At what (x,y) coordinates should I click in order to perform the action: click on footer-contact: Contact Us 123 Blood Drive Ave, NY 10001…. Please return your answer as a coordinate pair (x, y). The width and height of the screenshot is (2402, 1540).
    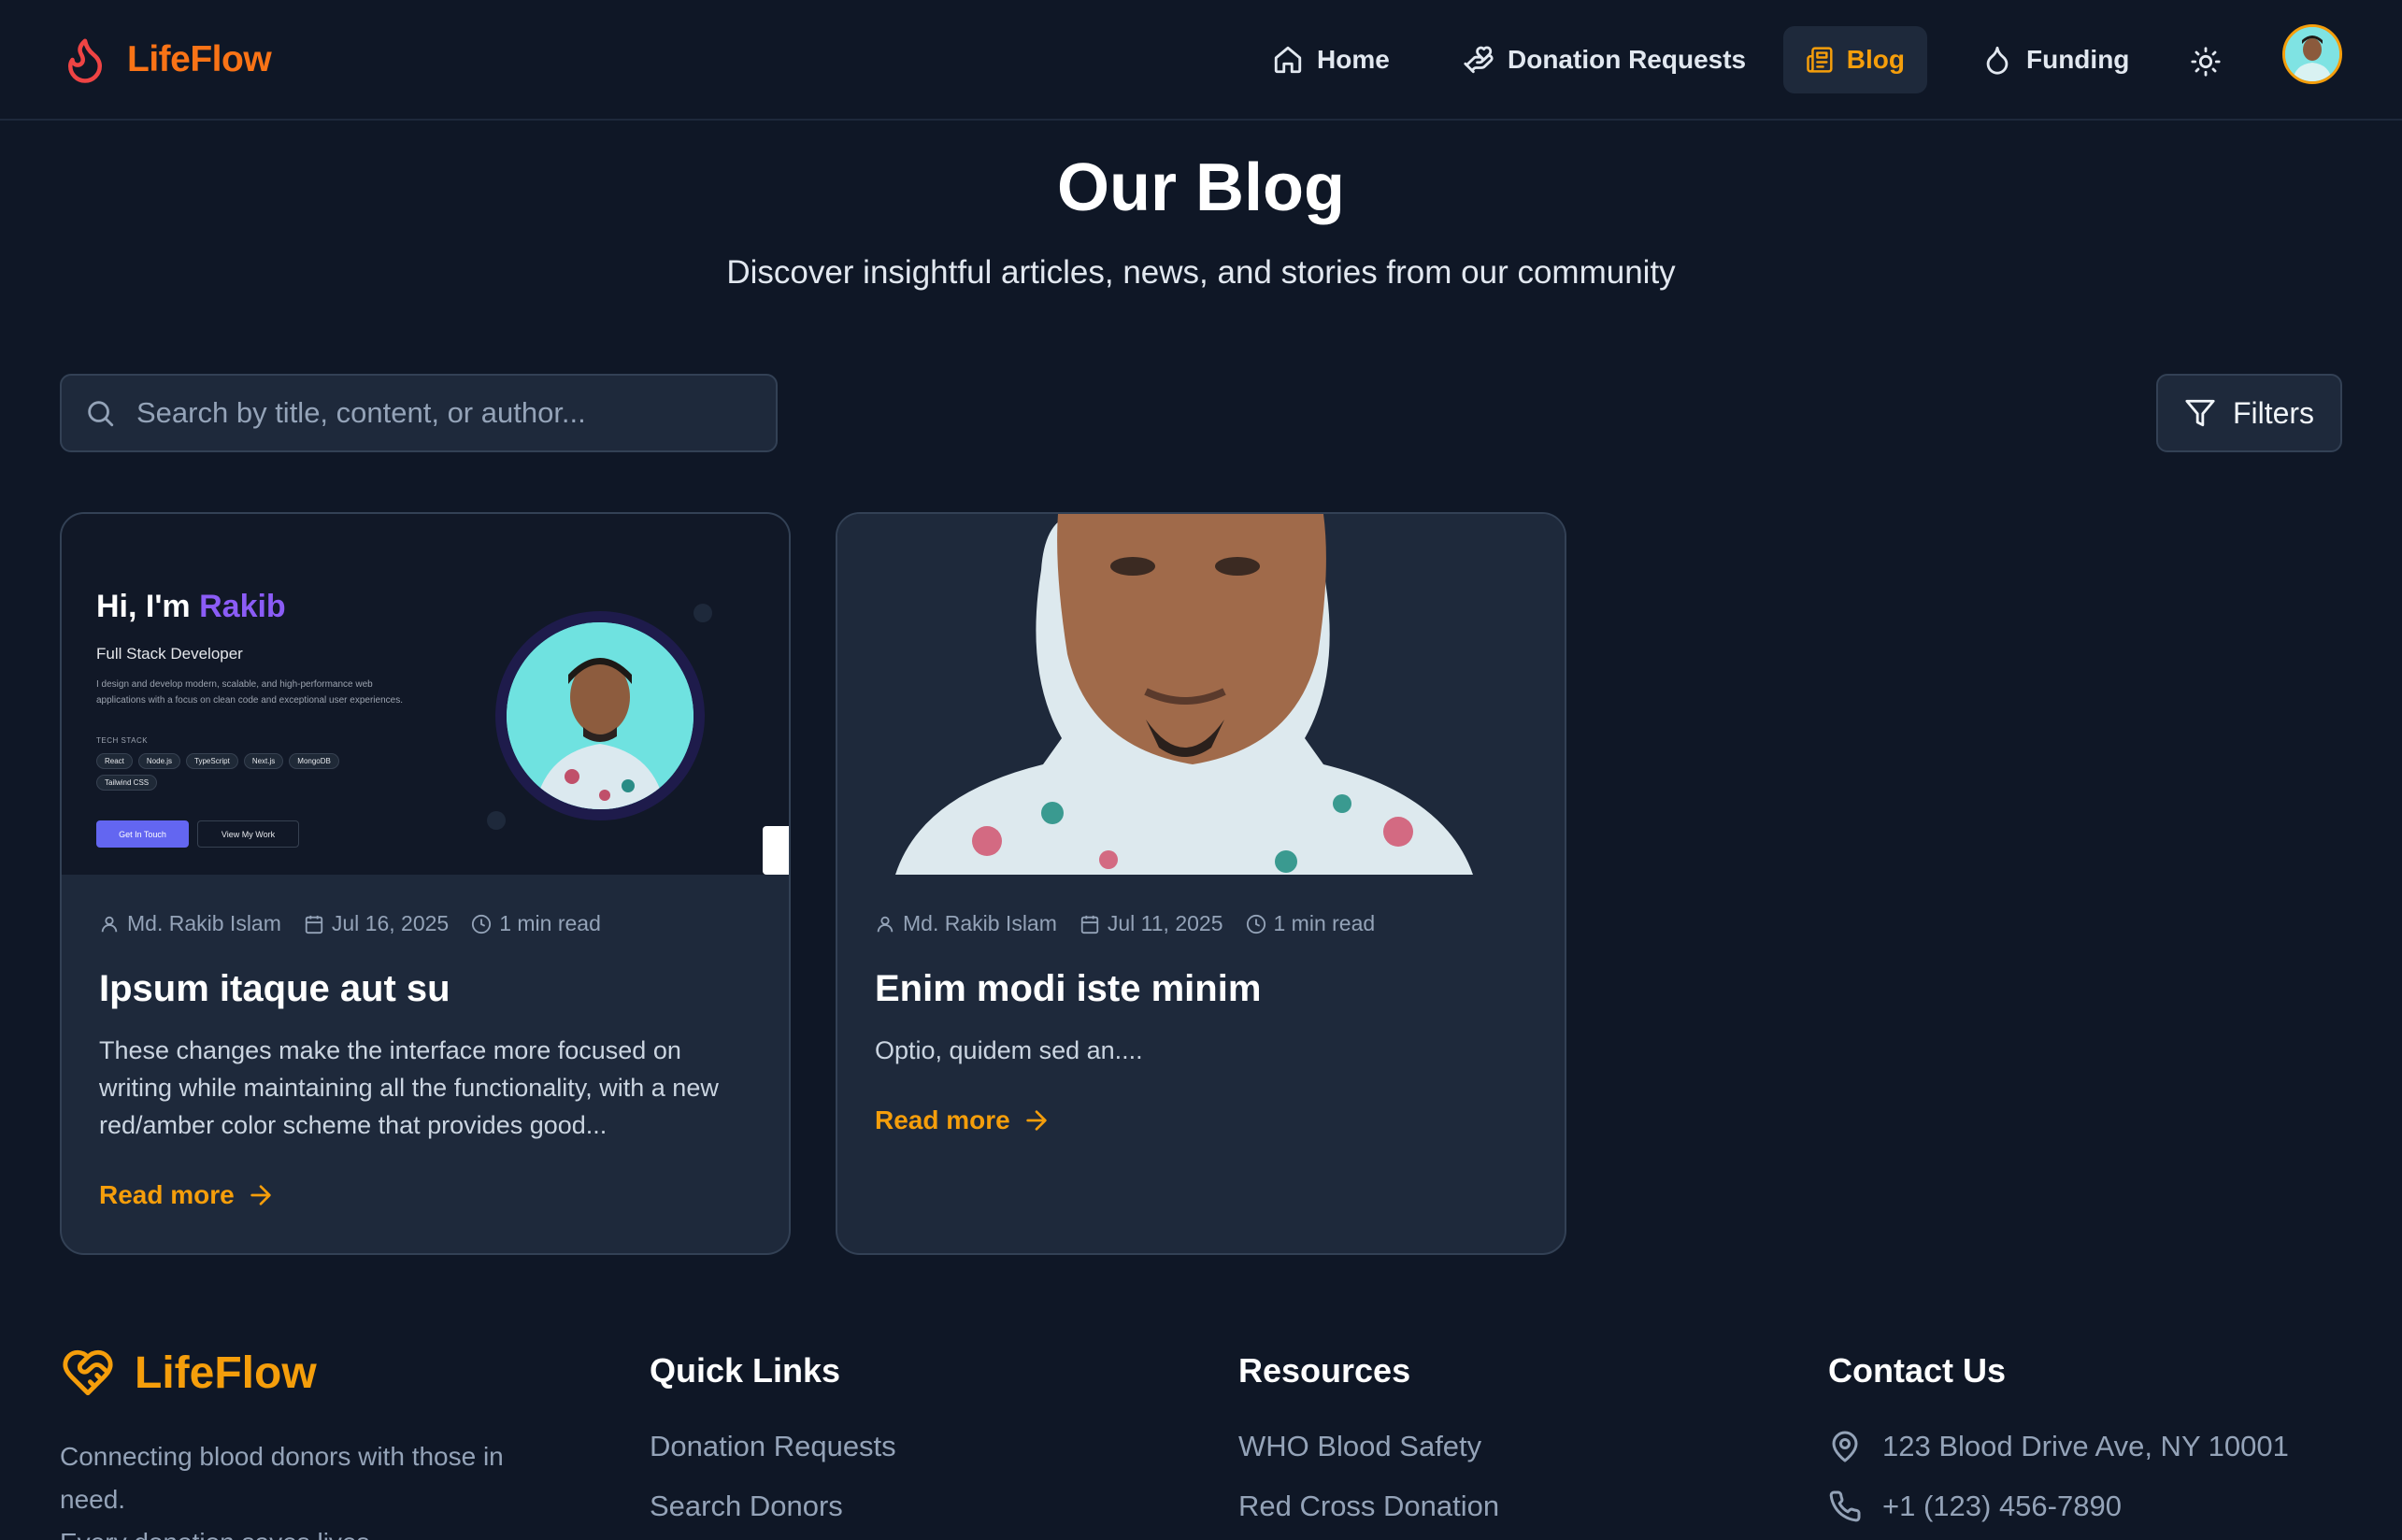
    Looking at the image, I should click on (2058, 1443).